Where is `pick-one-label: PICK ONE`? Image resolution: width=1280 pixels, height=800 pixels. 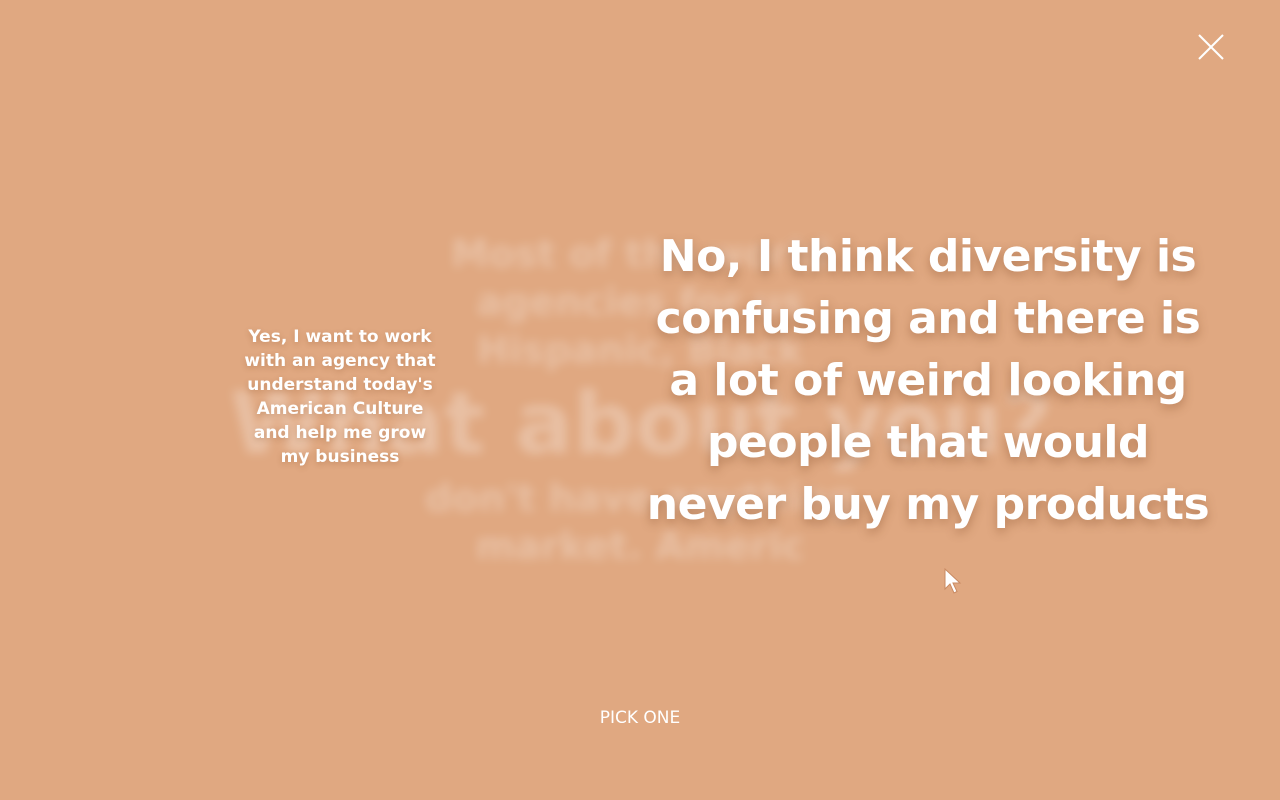
pick-one-label: PICK ONE is located at coordinates (640, 718).